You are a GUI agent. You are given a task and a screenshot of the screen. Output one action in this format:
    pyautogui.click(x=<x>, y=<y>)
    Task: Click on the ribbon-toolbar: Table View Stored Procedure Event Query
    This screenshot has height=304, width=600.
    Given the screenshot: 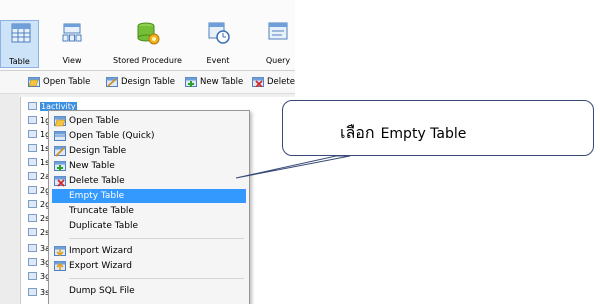 What is the action you would take?
    pyautogui.click(x=147, y=35)
    